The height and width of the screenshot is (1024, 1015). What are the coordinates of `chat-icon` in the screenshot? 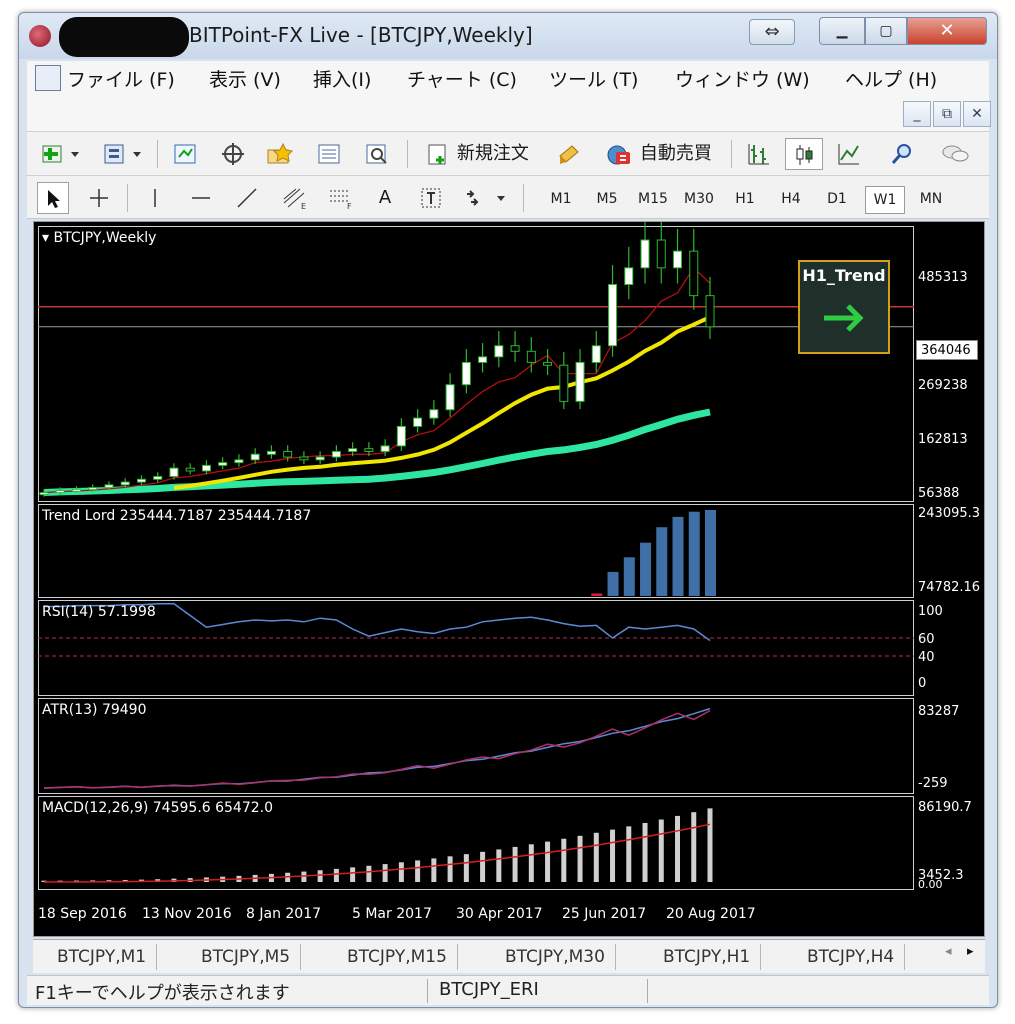 It's located at (955, 154).